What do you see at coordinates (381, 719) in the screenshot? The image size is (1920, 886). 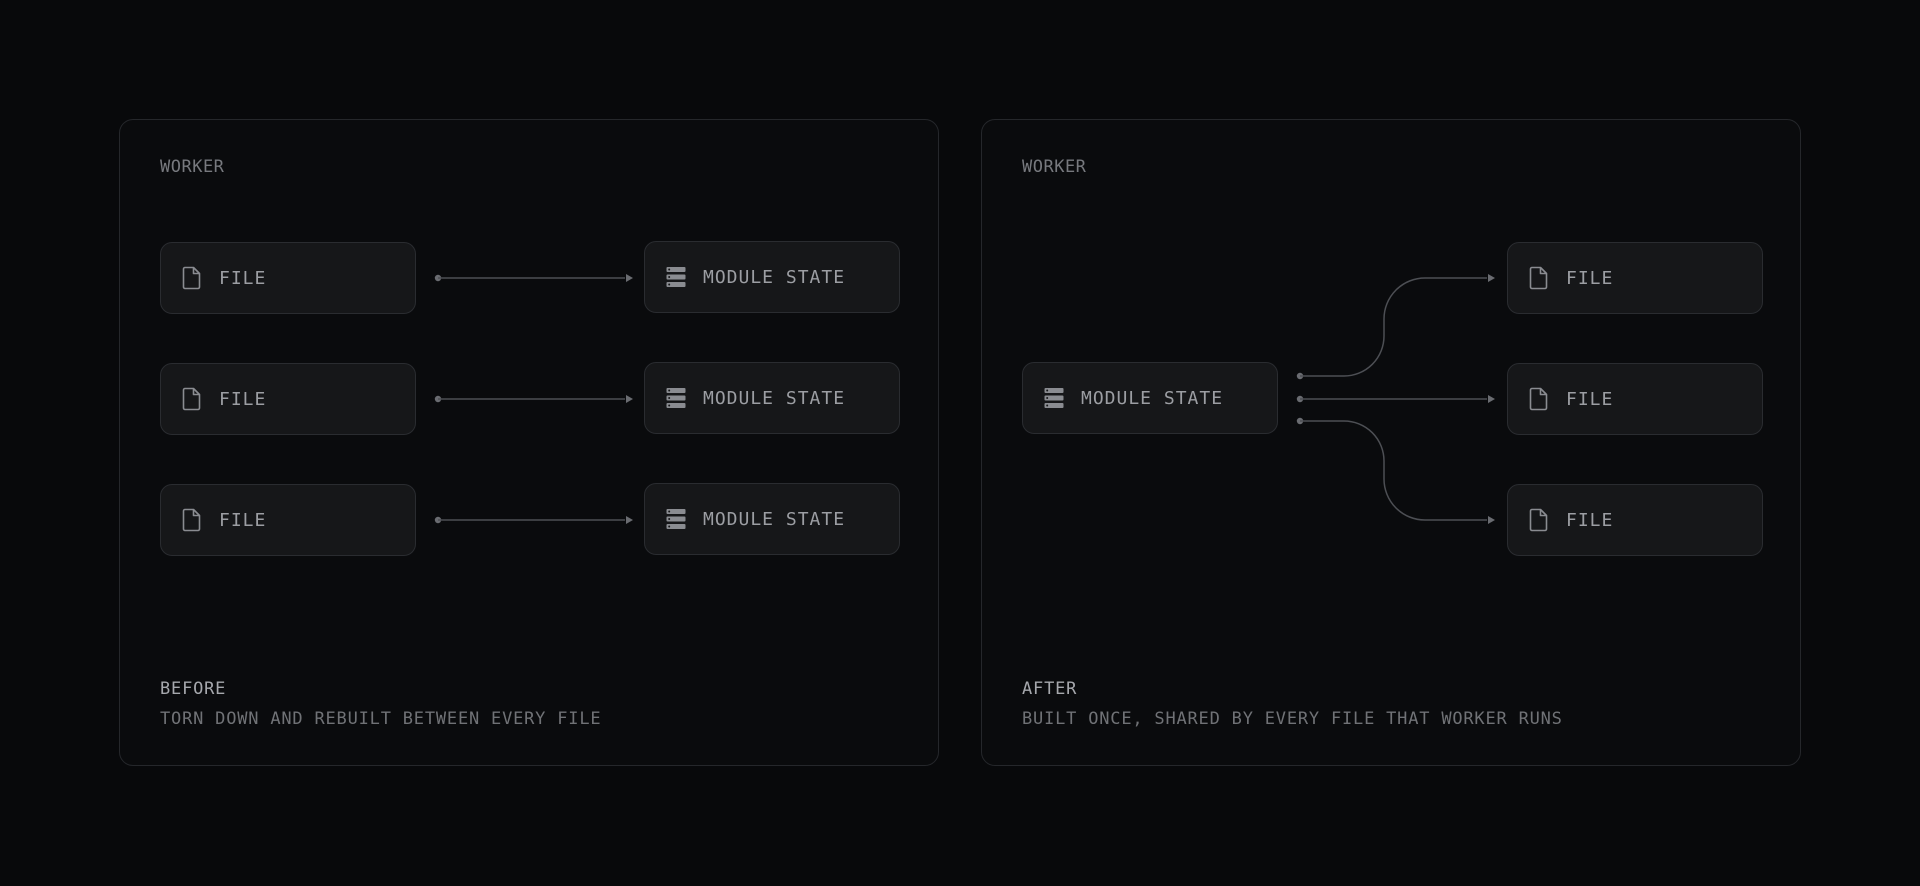 I see `caption-subtitle: TORN DOWN AND REBUILT BETWEEN EVERY FILE` at bounding box center [381, 719].